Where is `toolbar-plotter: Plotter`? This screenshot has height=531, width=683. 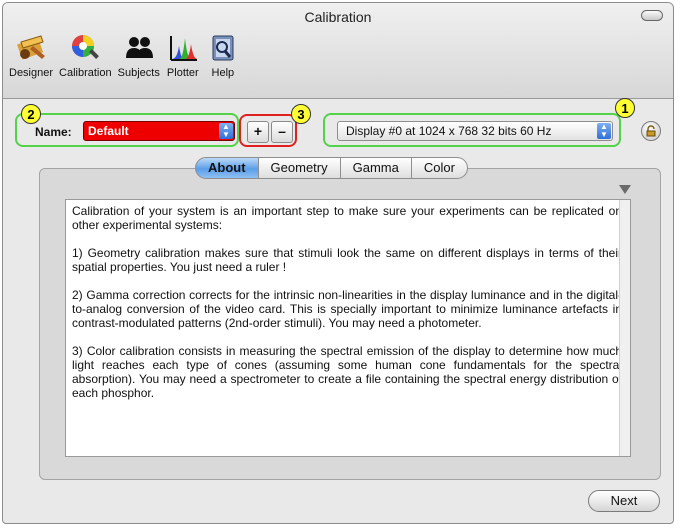 toolbar-plotter: Plotter is located at coordinates (183, 55).